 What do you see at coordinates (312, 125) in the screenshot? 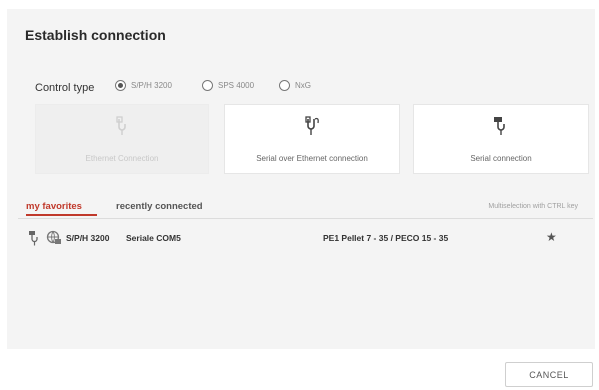
I see `serial-over-ethernet-plug-icon` at bounding box center [312, 125].